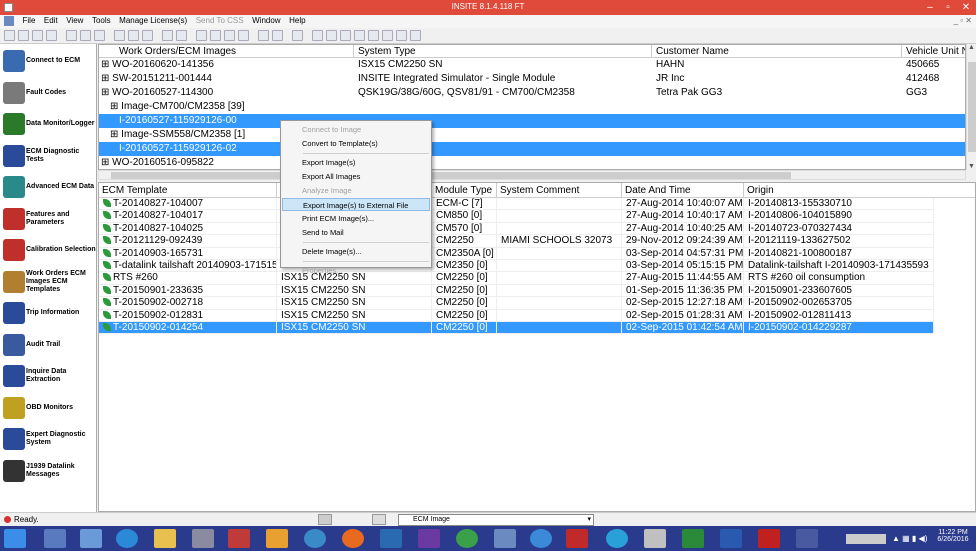  I want to click on tree-row: ⊞ Image-SSM558/CM2358 [1], so click(532, 135).